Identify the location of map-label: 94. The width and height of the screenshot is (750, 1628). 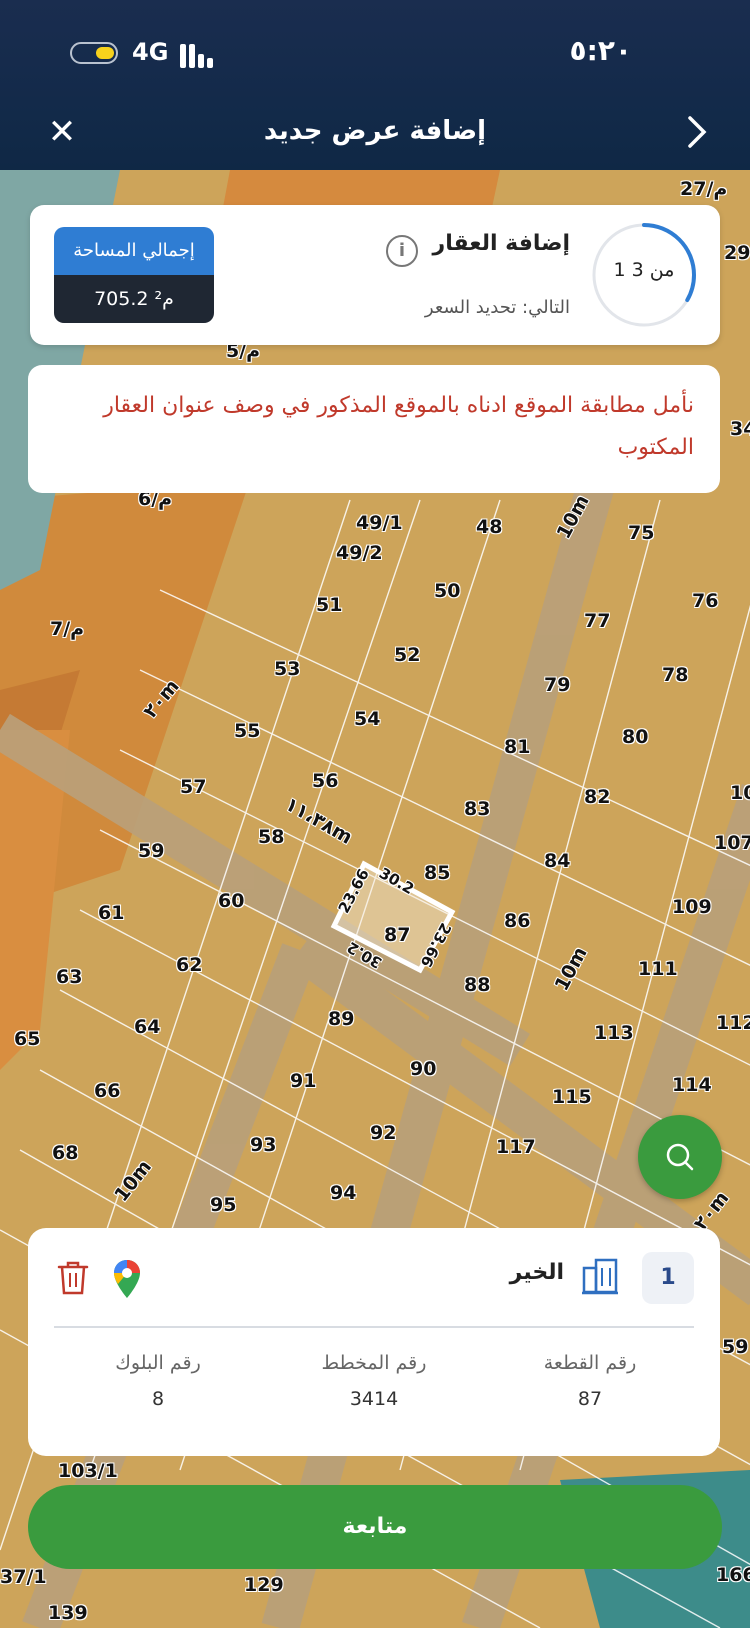
(343, 1193).